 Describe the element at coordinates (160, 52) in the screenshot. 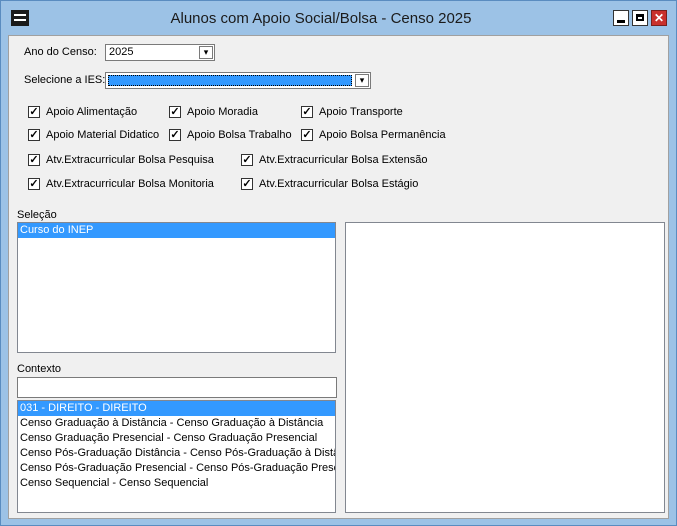

I see `ano-select: 2025 ▾` at that location.